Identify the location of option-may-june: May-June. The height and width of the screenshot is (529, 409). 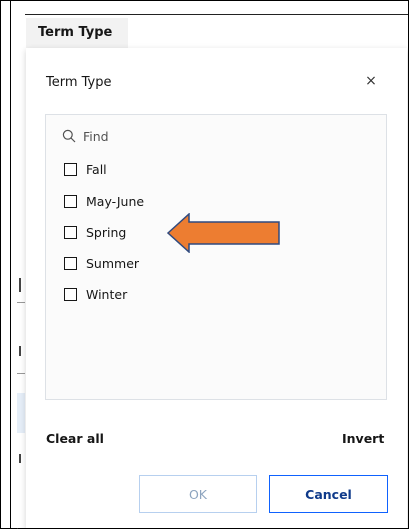
(104, 201).